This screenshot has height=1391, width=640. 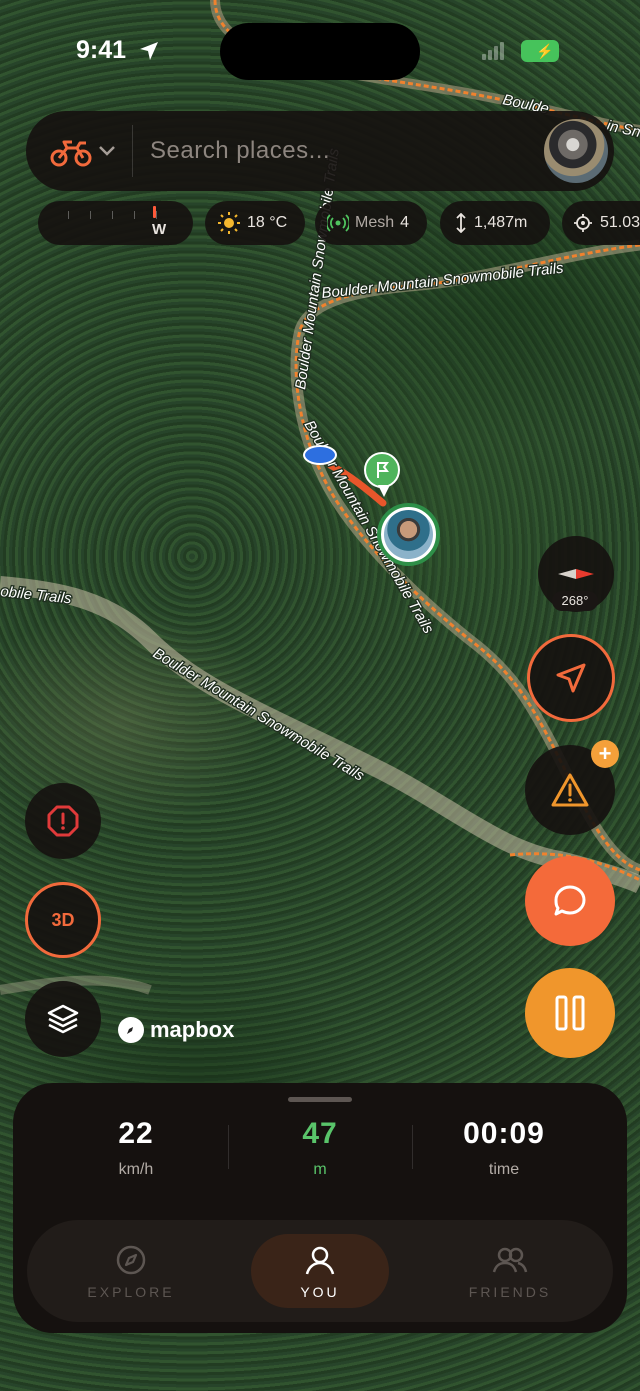 I want to click on tab-you: YOU, so click(x=320, y=1271).